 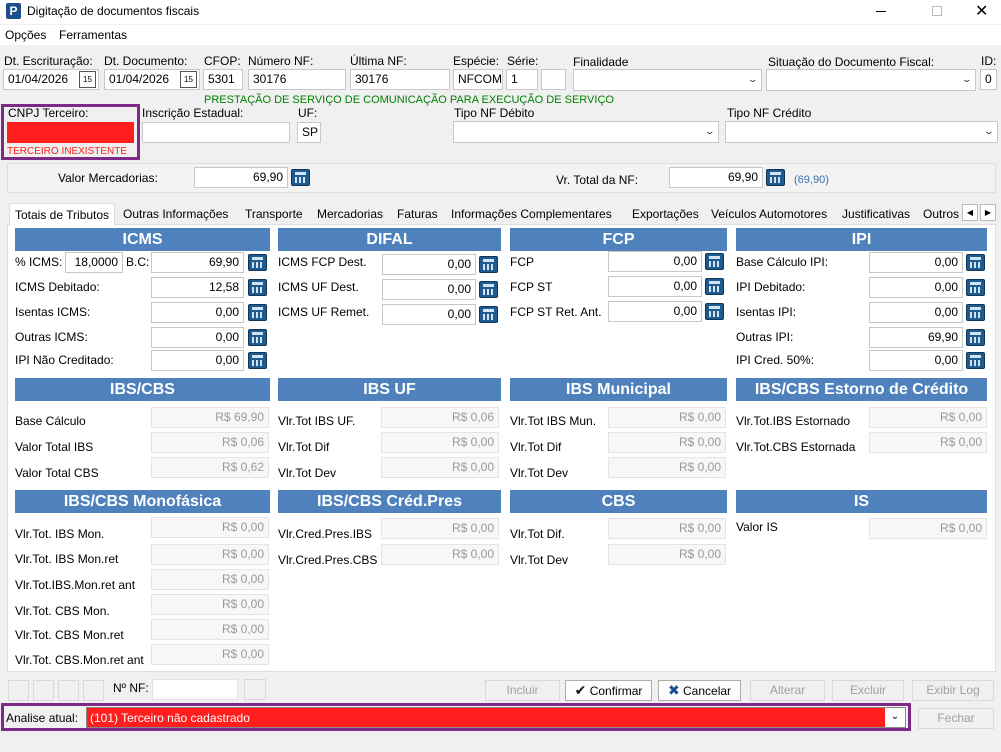 What do you see at coordinates (51, 337) in the screenshot?
I see `icms-row-label: Outras ICMS:` at bounding box center [51, 337].